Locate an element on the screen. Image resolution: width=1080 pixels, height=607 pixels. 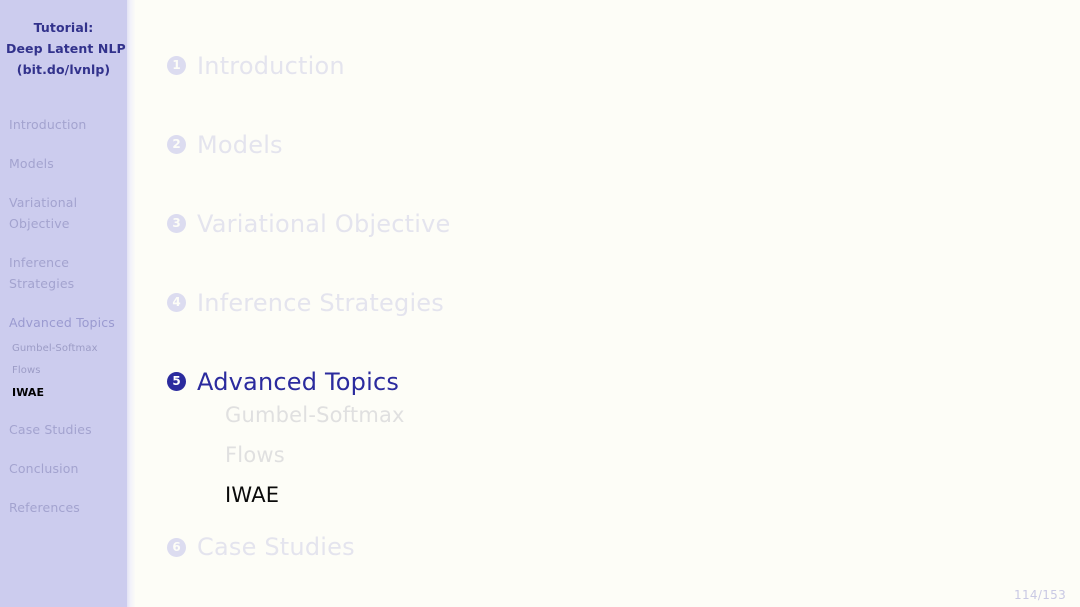
toc-entry-label: Advanced Topics is located at coordinates (298, 381).